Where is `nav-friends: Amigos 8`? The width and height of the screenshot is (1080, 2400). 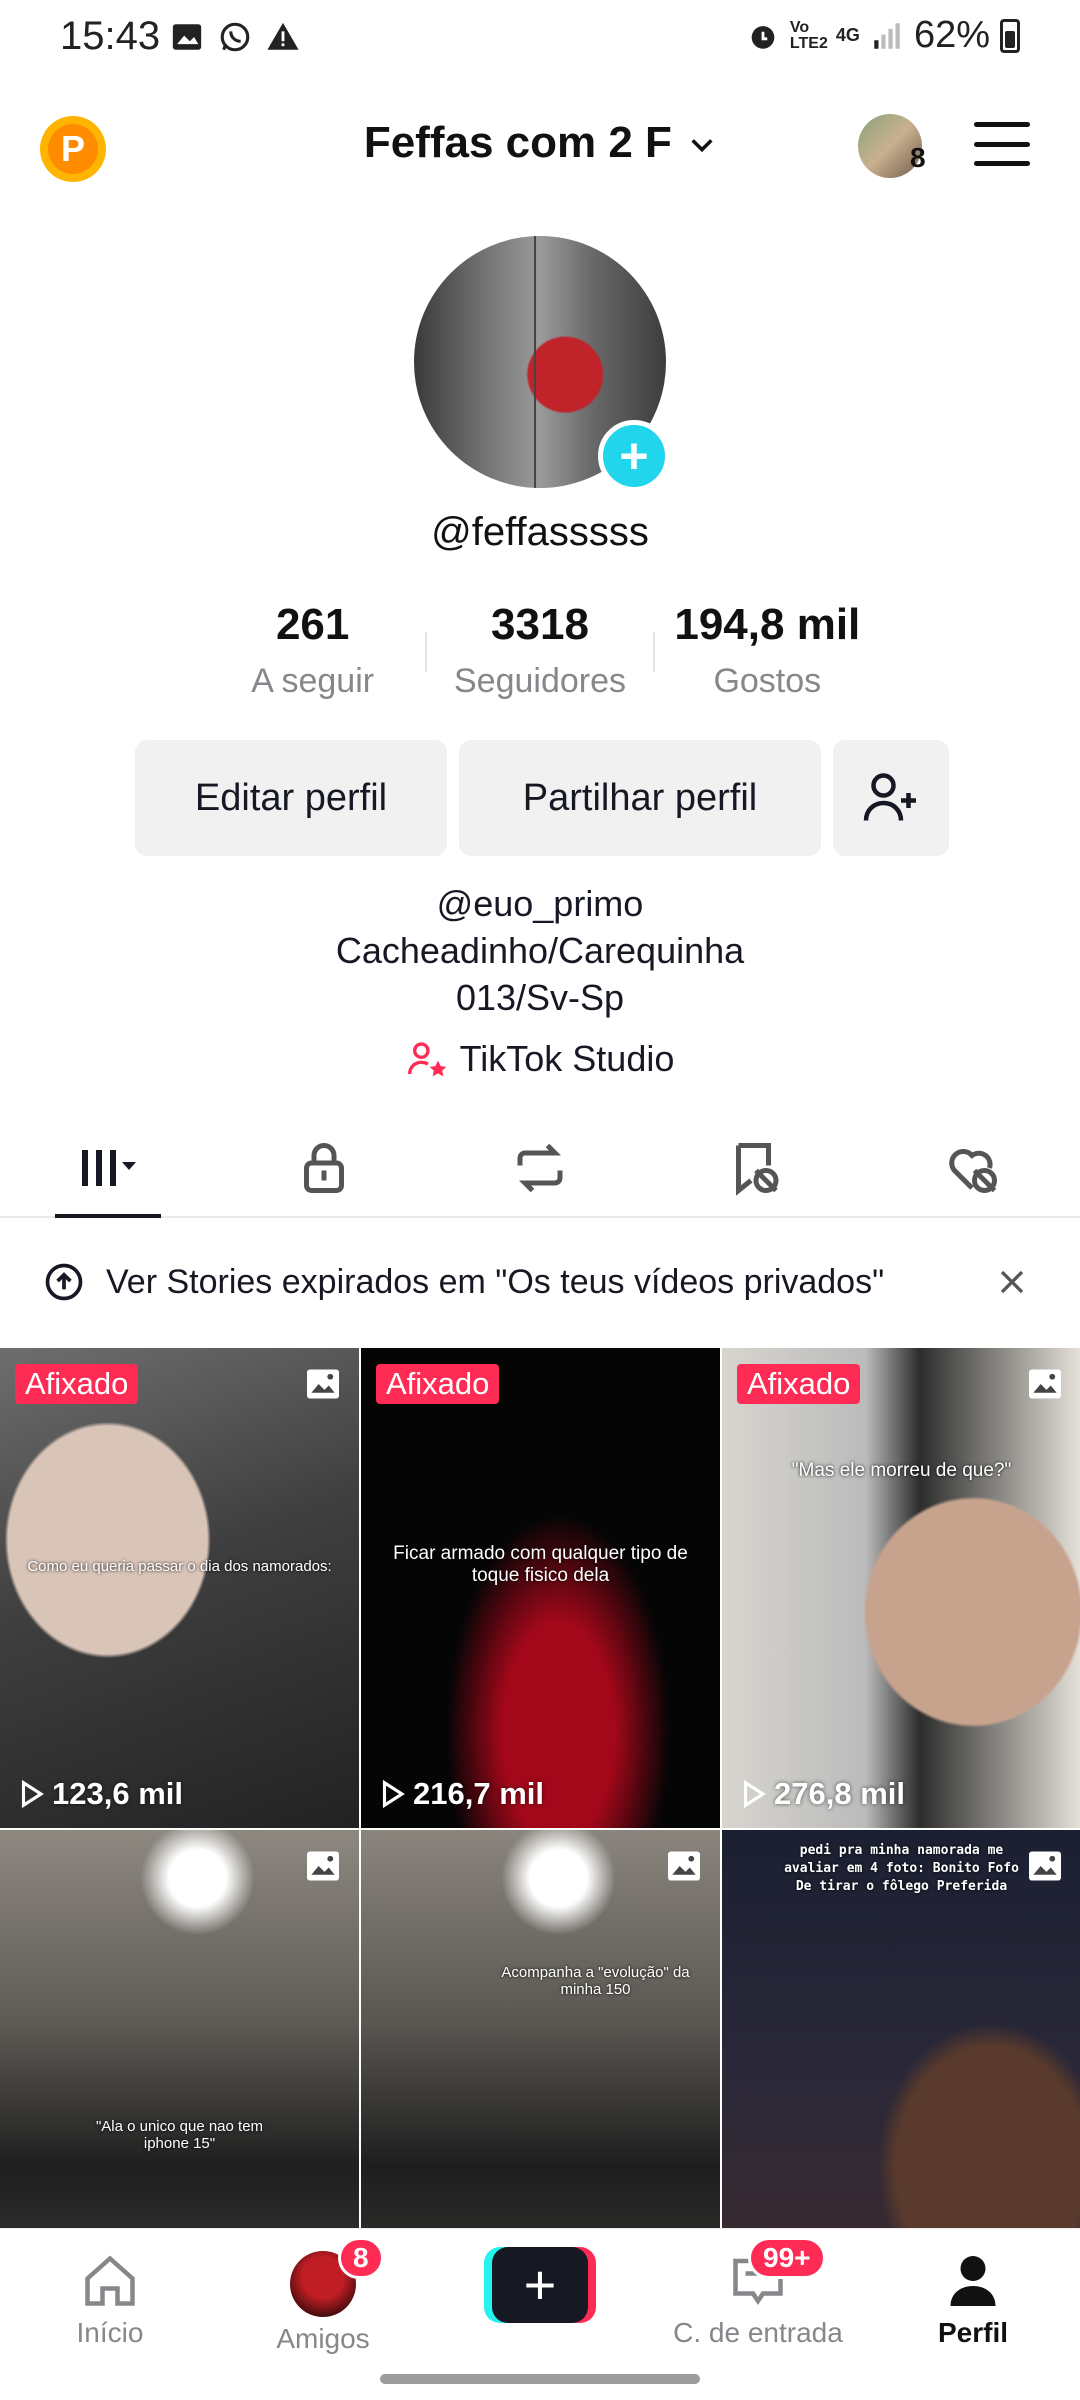 nav-friends: Amigos 8 is located at coordinates (323, 2296).